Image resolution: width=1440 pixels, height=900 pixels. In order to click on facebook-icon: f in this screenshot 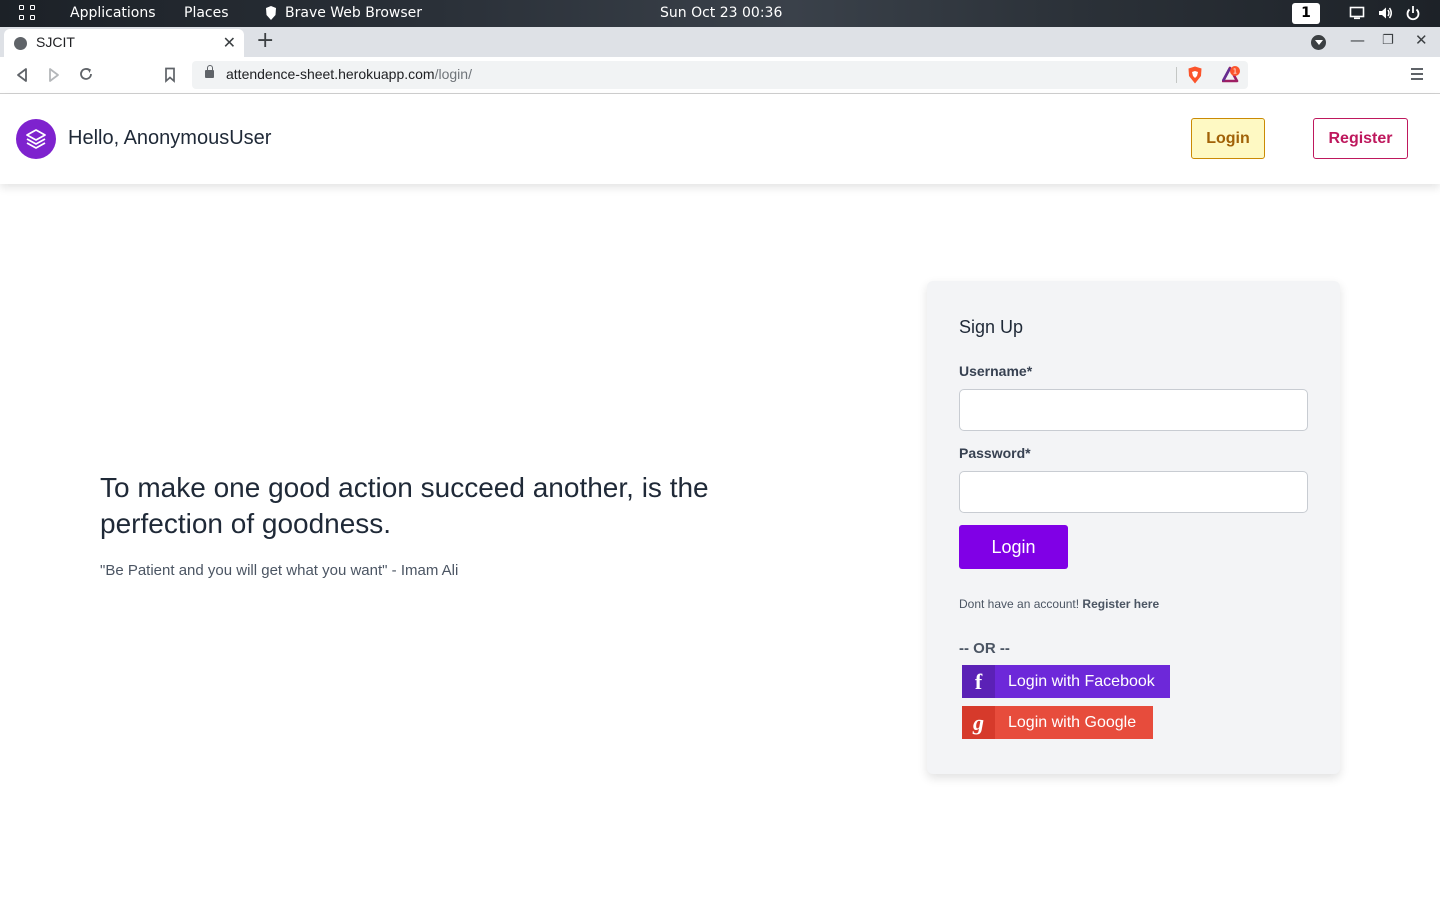, I will do `click(978, 681)`.